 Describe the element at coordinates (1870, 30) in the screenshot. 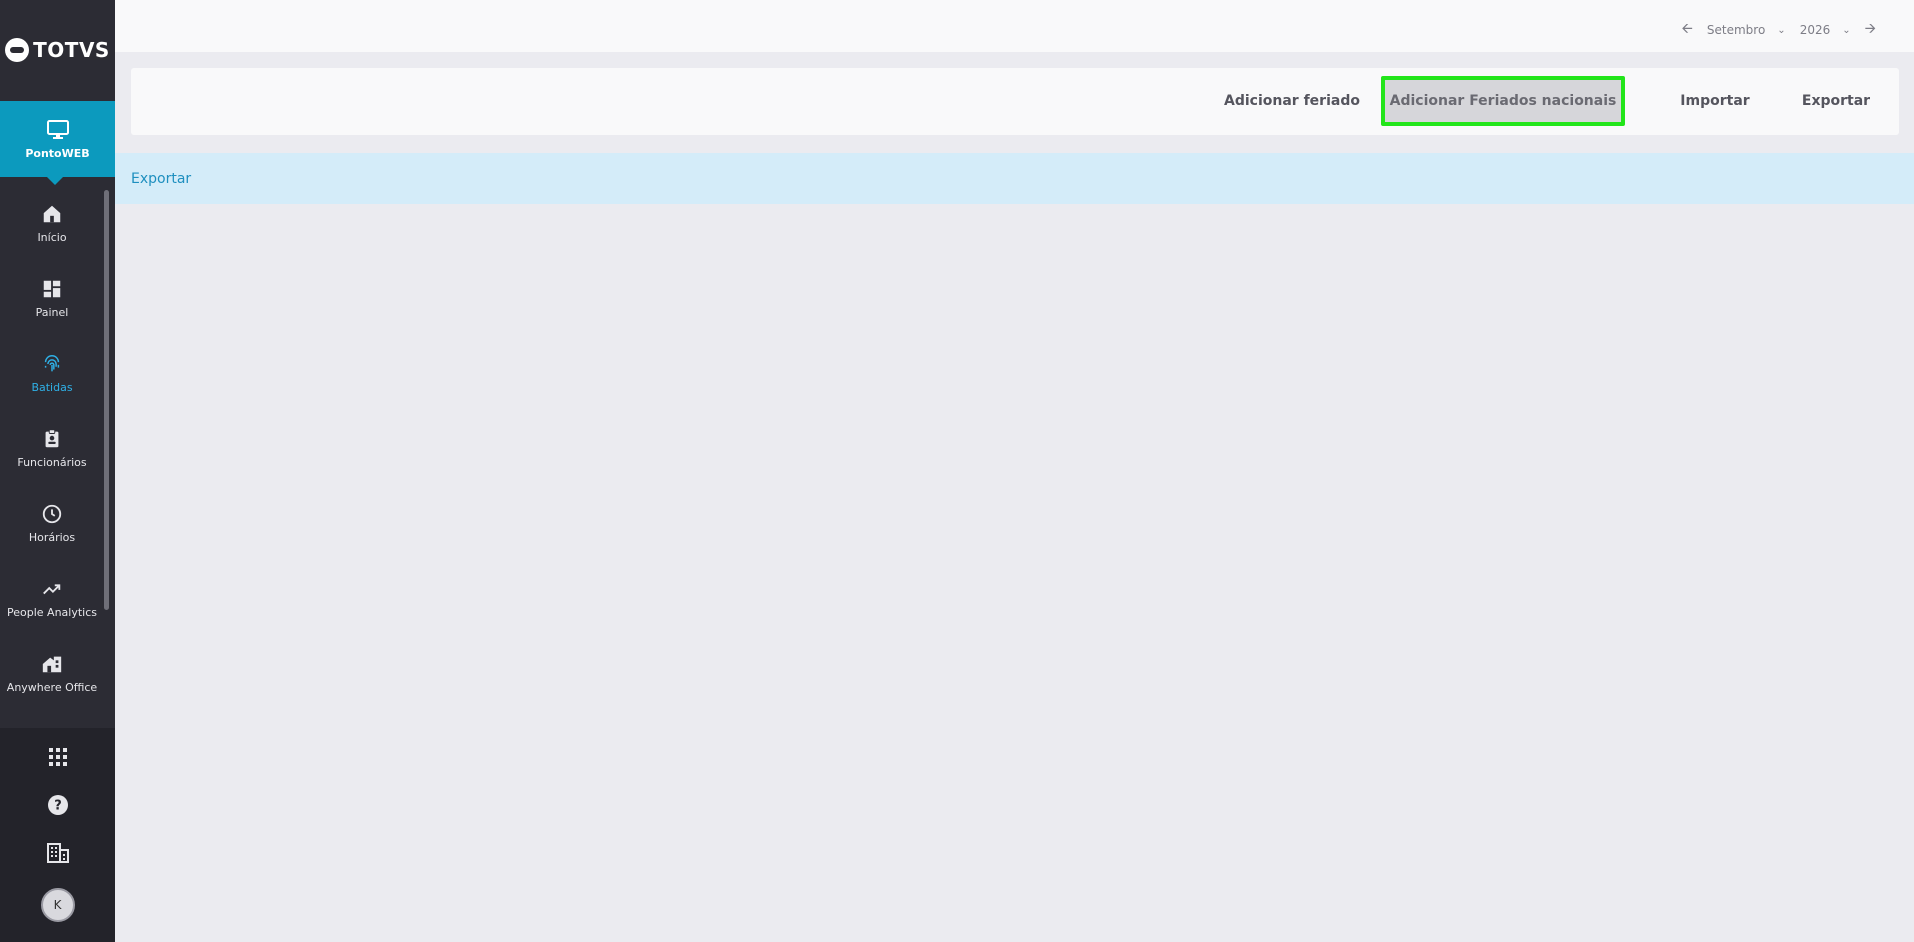

I see `next-month-arrow-icon: 🡪` at that location.